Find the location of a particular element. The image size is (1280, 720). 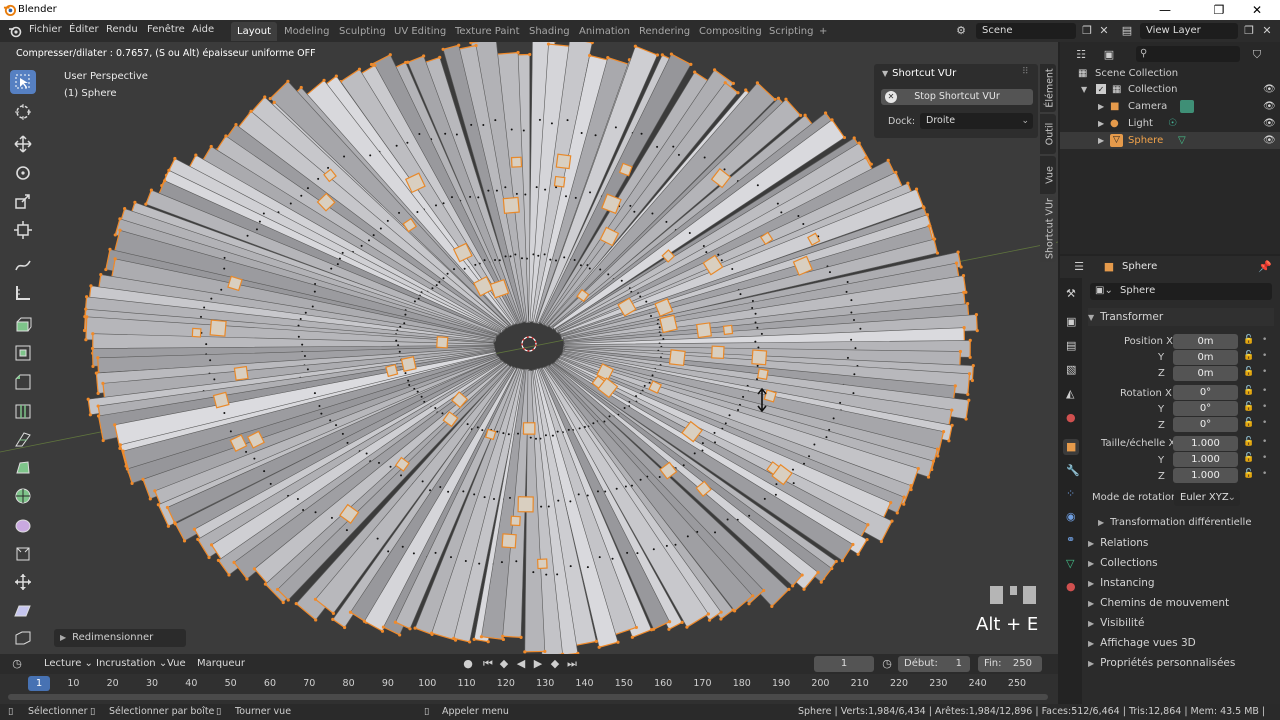

modifier-properties-tab: 🔧 is located at coordinates (1071, 471).